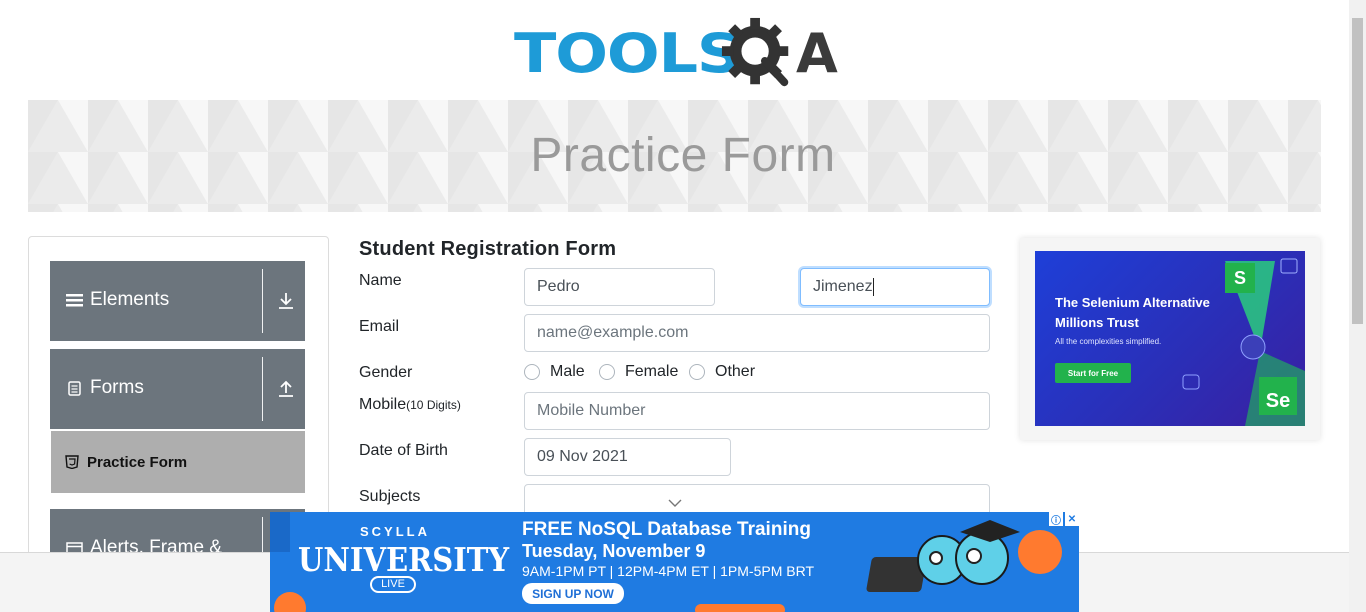  I want to click on mobile-label-text: Mobile, so click(383, 404).